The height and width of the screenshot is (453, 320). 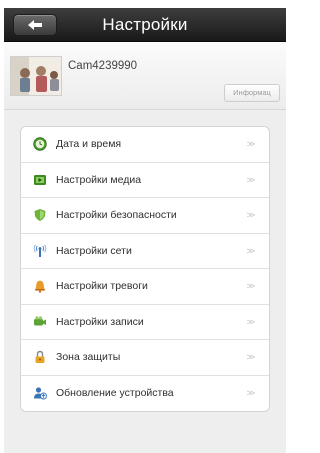 I want to click on settings-item-label: Настройки безопасности, so click(x=116, y=215).